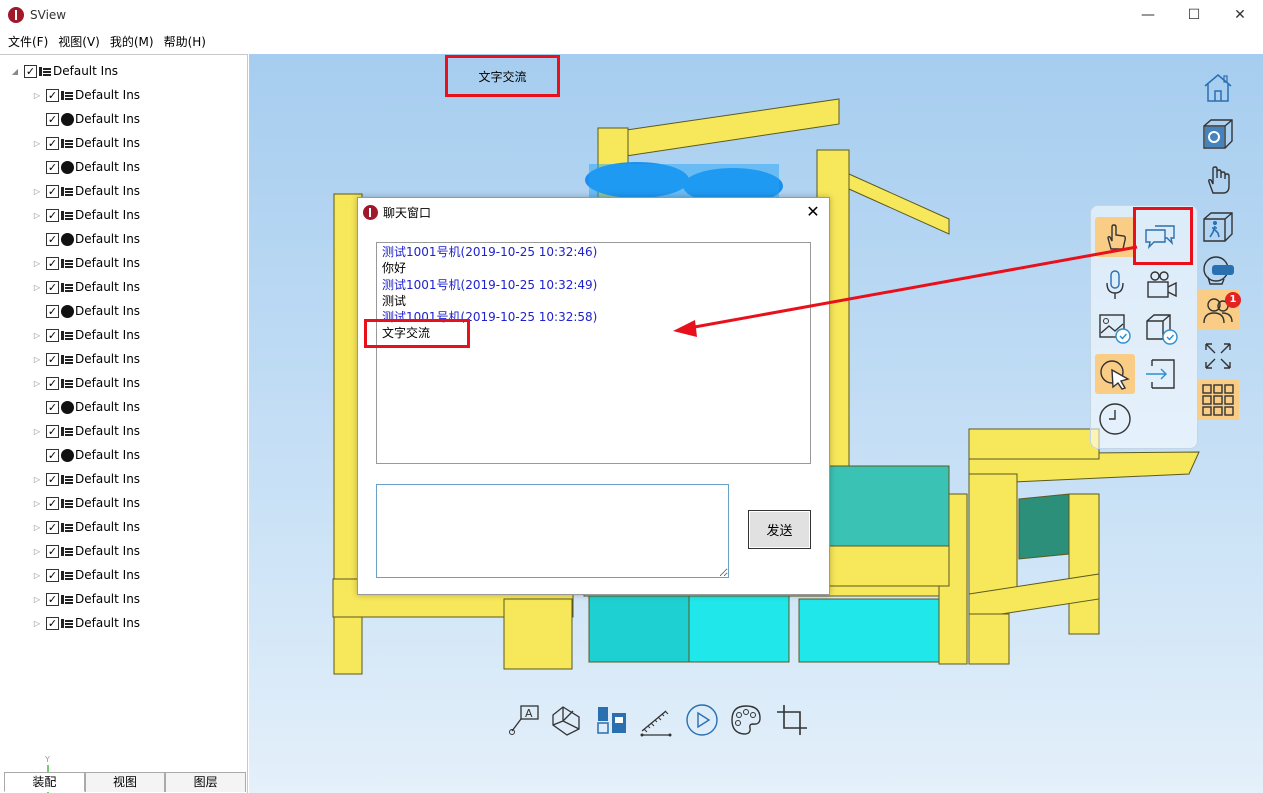 This screenshot has width=1263, height=793. What do you see at coordinates (1218, 400) in the screenshot?
I see `apps-menu-button` at bounding box center [1218, 400].